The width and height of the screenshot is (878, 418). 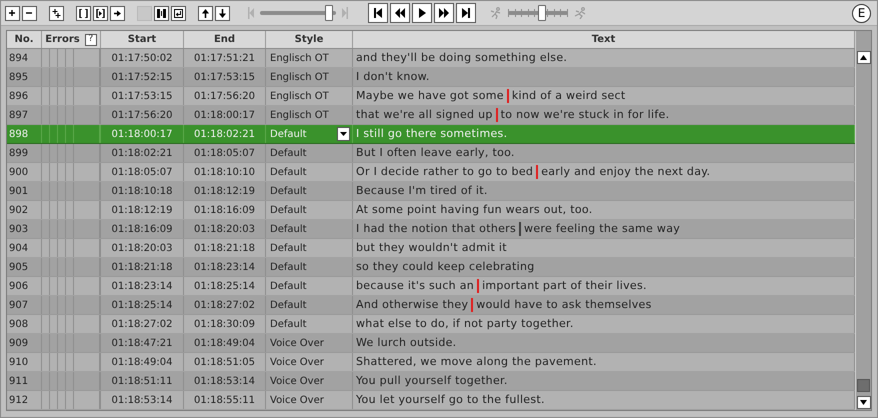 I want to click on subtitle-text: But I often leave early, too., so click(x=435, y=152).